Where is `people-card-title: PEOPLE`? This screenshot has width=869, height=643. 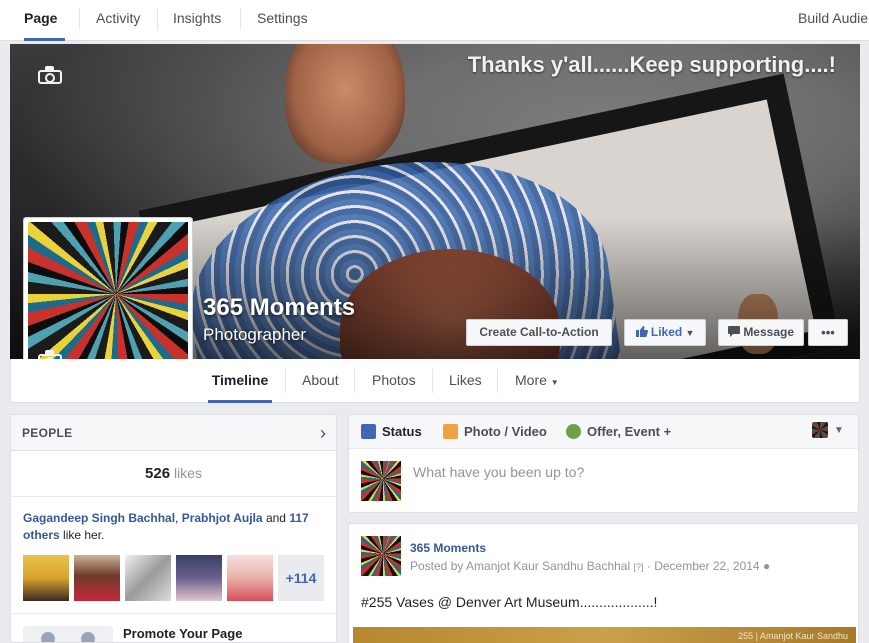
people-card-title: PEOPLE is located at coordinates (47, 433).